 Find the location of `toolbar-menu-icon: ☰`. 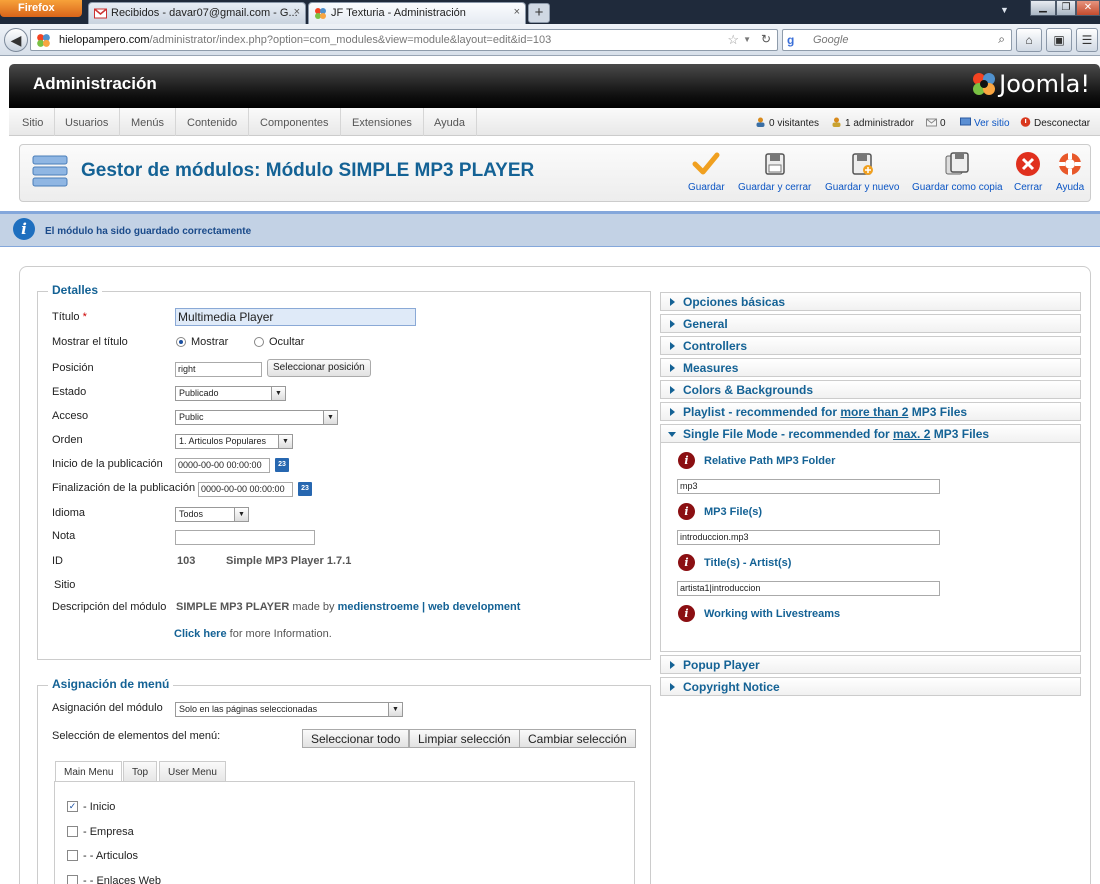

toolbar-menu-icon: ☰ is located at coordinates (1087, 40).